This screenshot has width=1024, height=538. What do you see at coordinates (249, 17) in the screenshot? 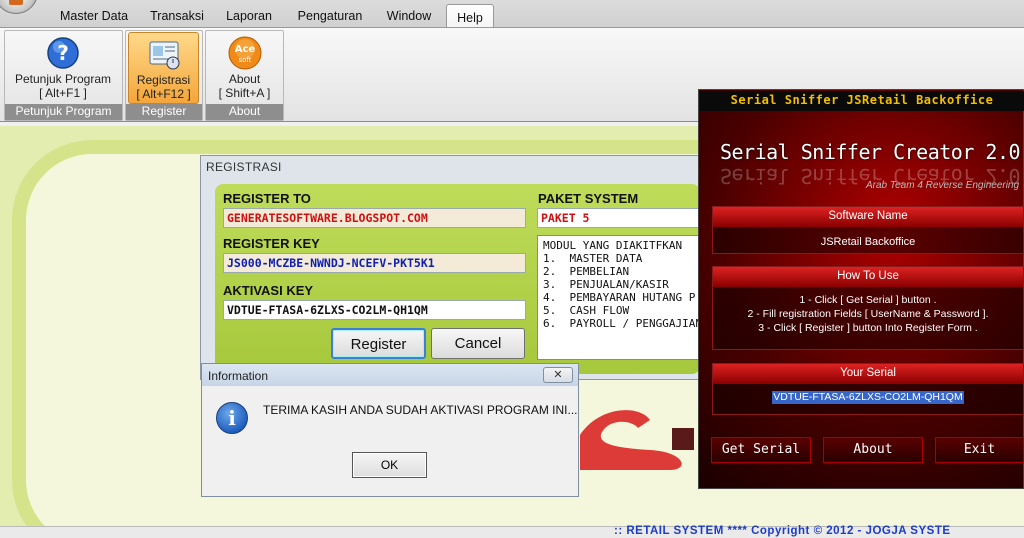
I see `menu-laporan: Laporan` at bounding box center [249, 17].